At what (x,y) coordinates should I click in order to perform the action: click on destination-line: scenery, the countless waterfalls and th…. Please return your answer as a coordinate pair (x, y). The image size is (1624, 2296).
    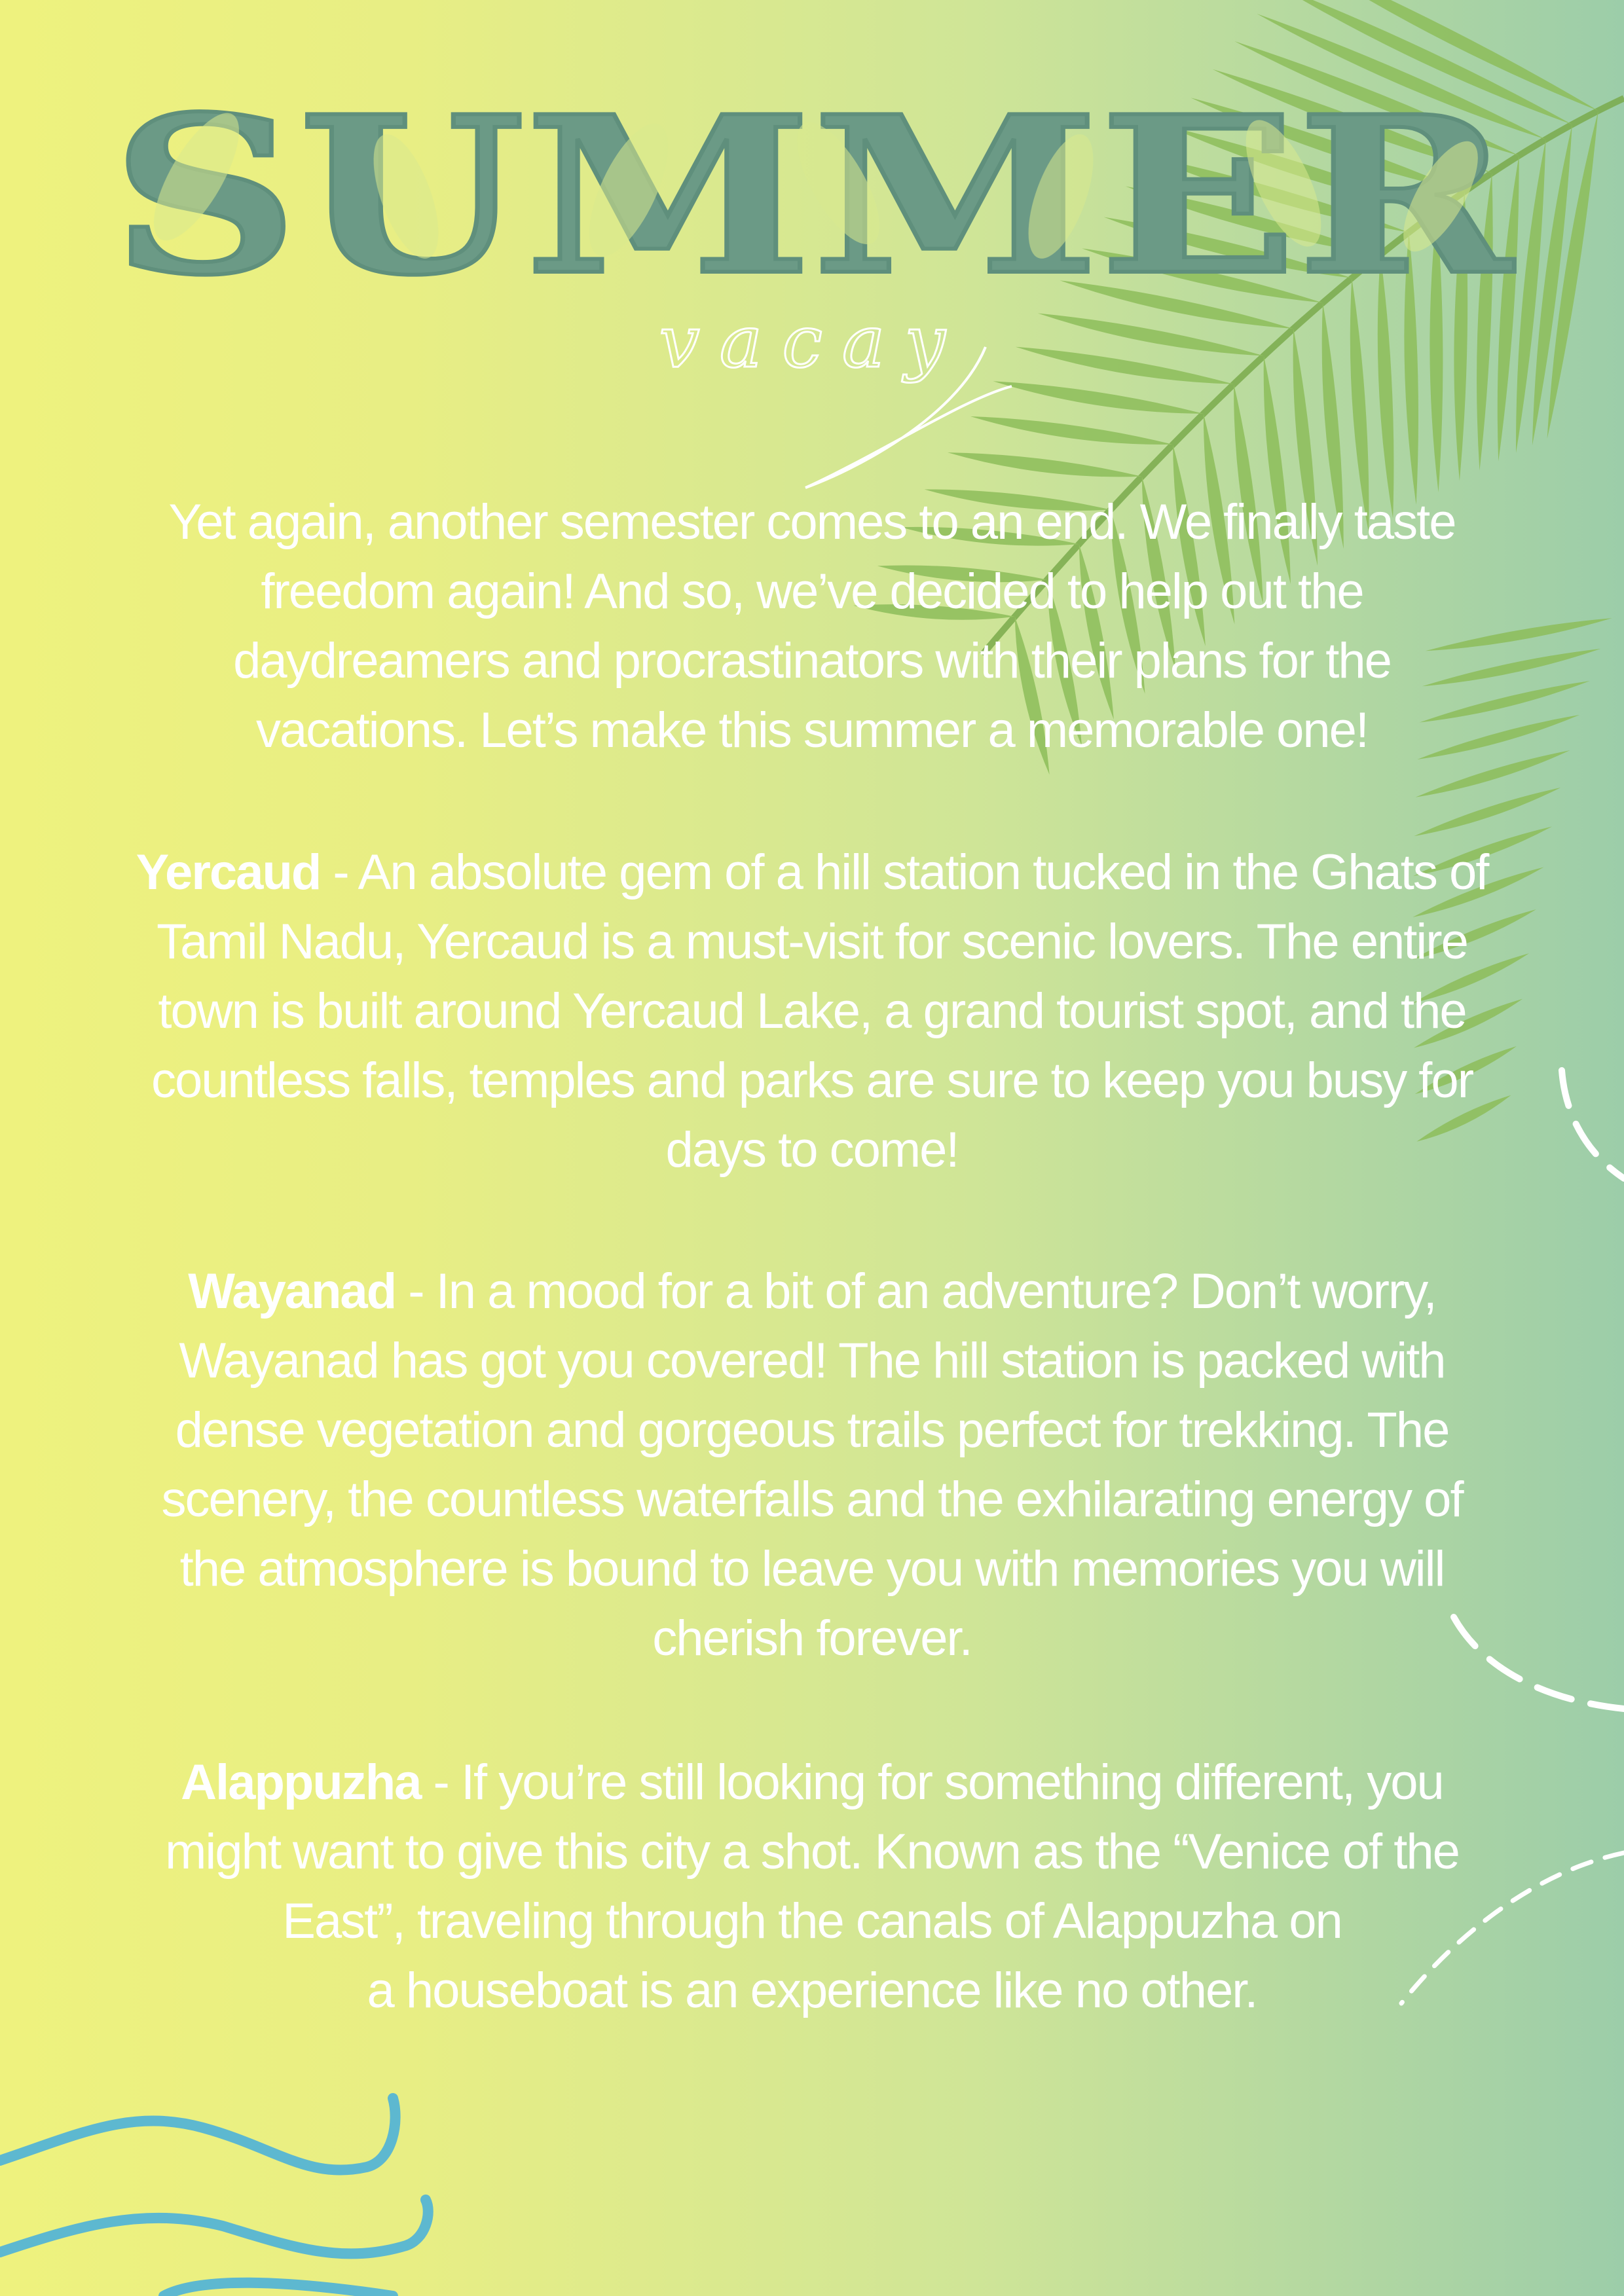
    Looking at the image, I should click on (812, 1499).